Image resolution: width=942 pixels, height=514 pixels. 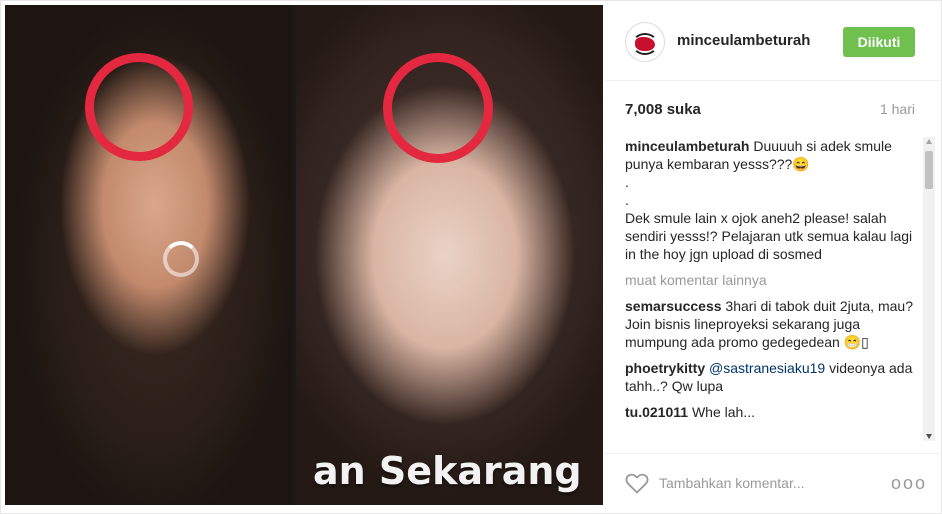 What do you see at coordinates (767, 368) in the screenshot?
I see `comment-mention-link: @sastranesiaku19` at bounding box center [767, 368].